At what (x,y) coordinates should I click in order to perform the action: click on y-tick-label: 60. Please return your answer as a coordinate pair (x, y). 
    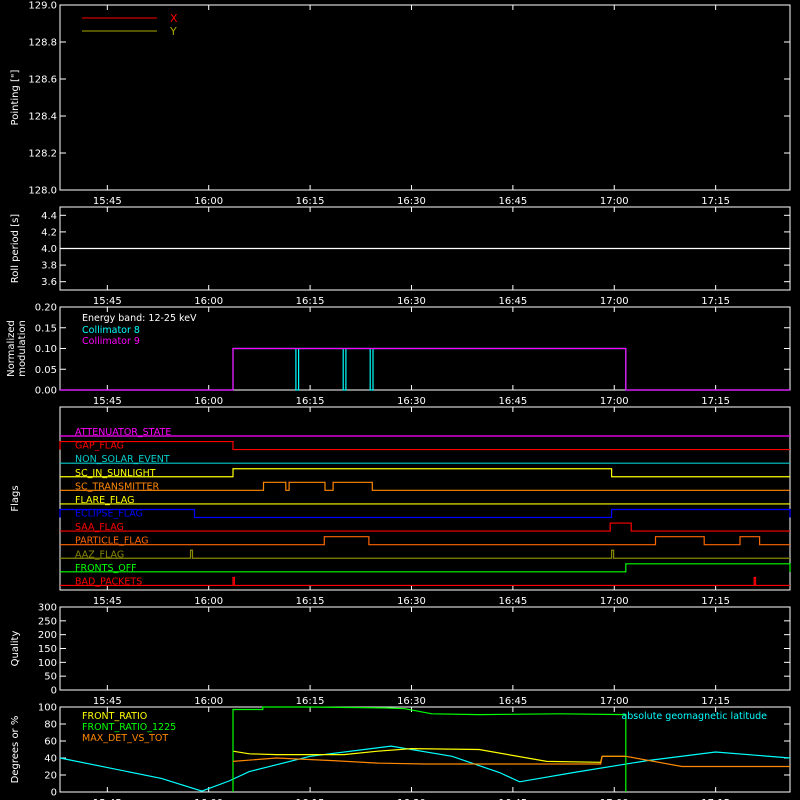
    Looking at the image, I should click on (50, 742).